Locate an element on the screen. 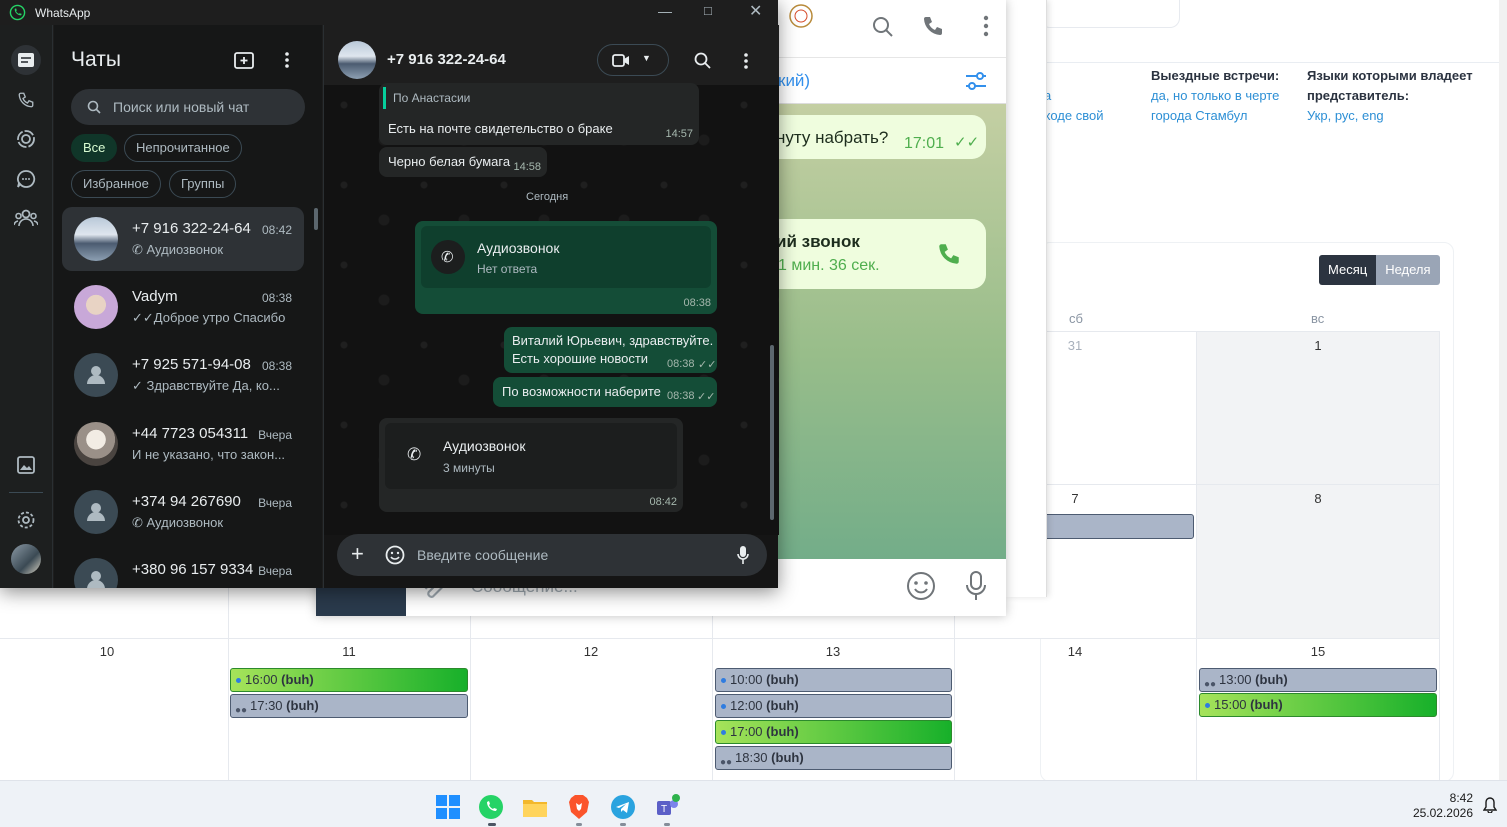 The width and height of the screenshot is (1507, 827). chat-item: +7 916 322-24-64 08:42 ✆ Аудиозвонок is located at coordinates (183, 239).